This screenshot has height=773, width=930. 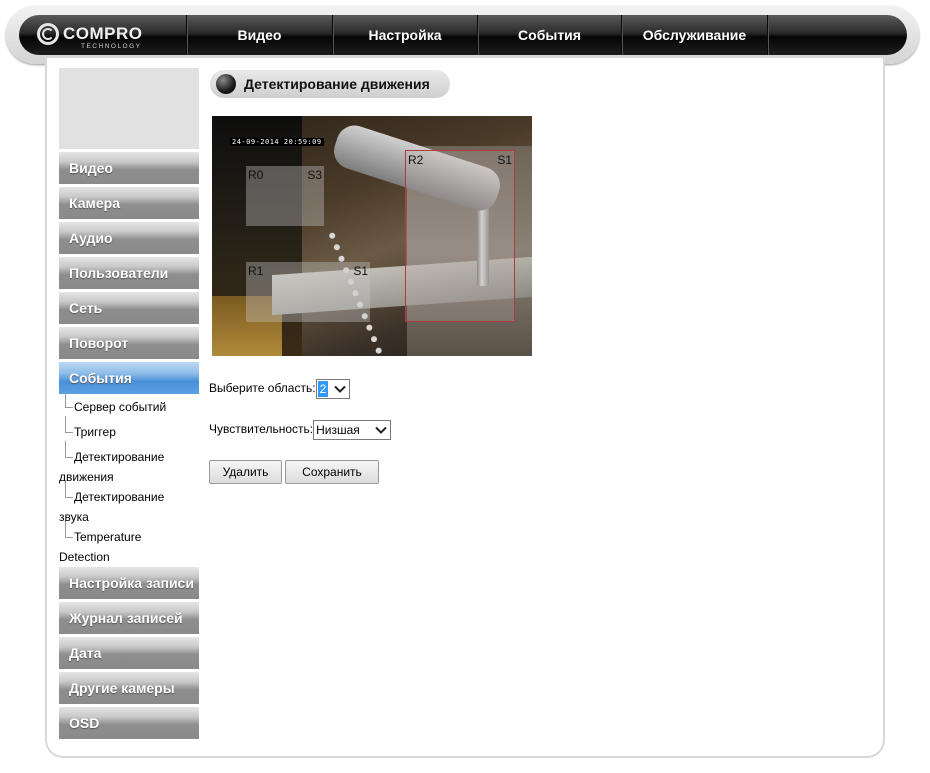 I want to click on motion-region-r1: R1 S1, so click(x=308, y=292).